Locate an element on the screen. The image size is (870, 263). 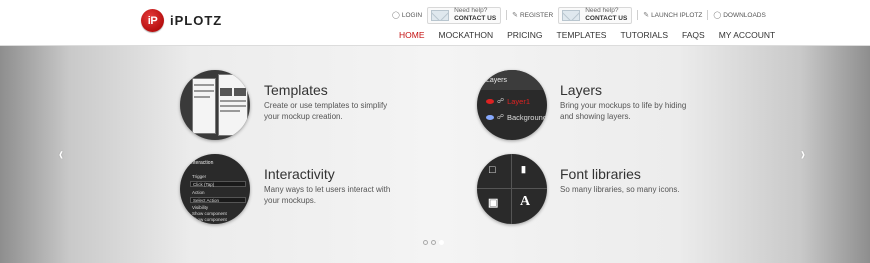
launch-link: ✎ LAUNCH IPLOTZ is located at coordinates (673, 15).